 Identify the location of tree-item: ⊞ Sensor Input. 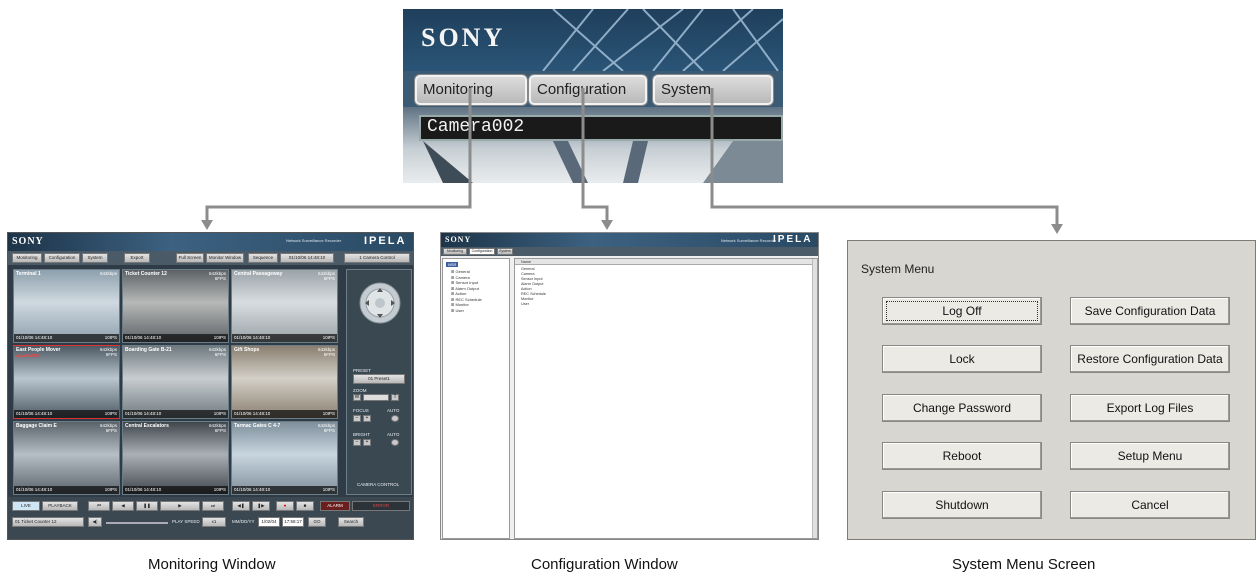
(464, 282).